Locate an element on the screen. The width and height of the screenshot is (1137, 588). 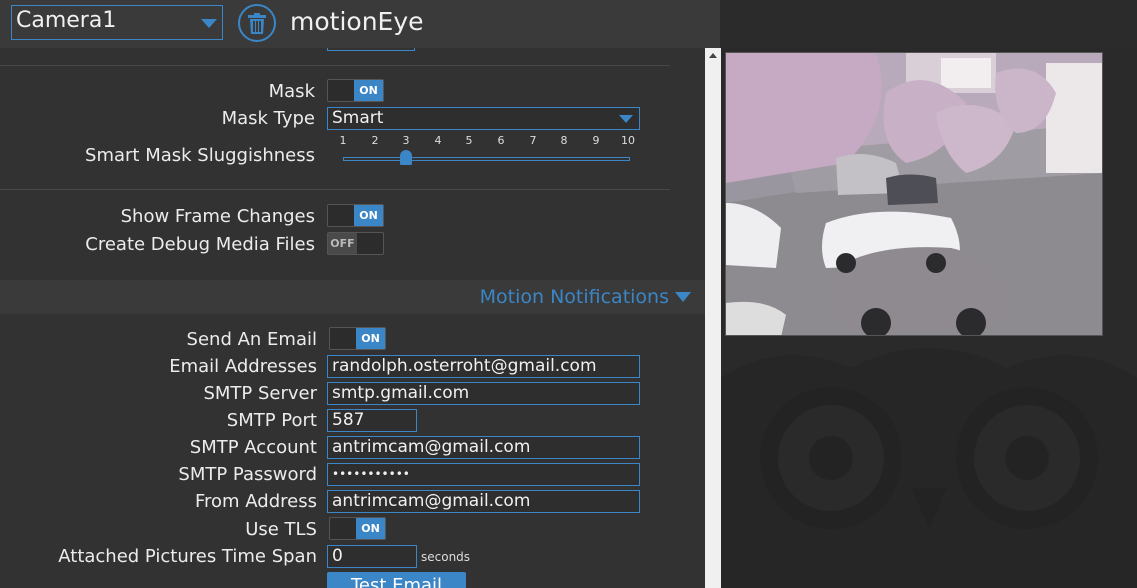
mask-type-value: Smart is located at coordinates (358, 118).